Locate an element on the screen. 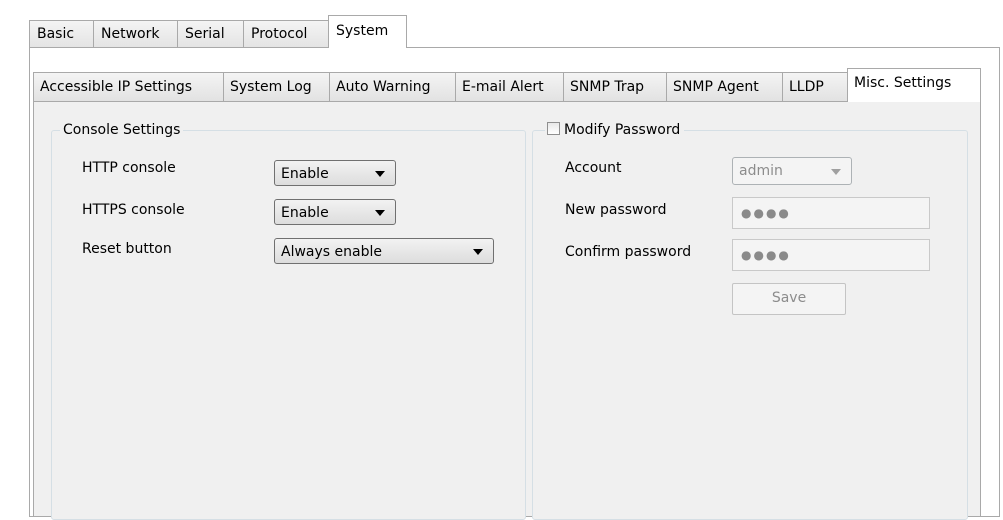 The image size is (1003, 520). https-console-label: HTTPS console is located at coordinates (133, 210).